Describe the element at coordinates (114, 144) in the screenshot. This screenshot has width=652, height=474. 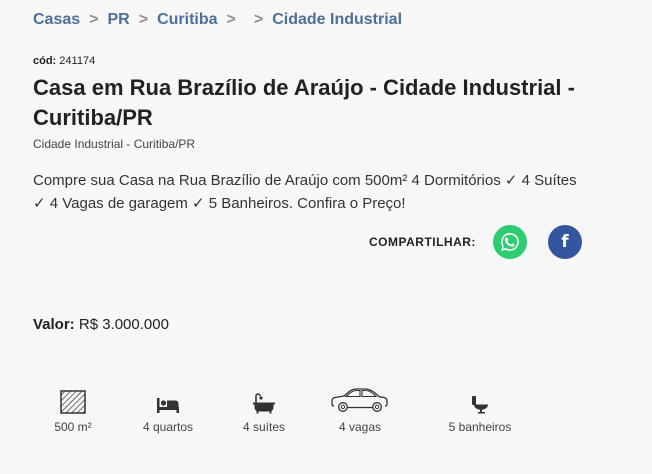
I see `location-subtitle: Cidade Industrial - Curitiba/PR` at that location.